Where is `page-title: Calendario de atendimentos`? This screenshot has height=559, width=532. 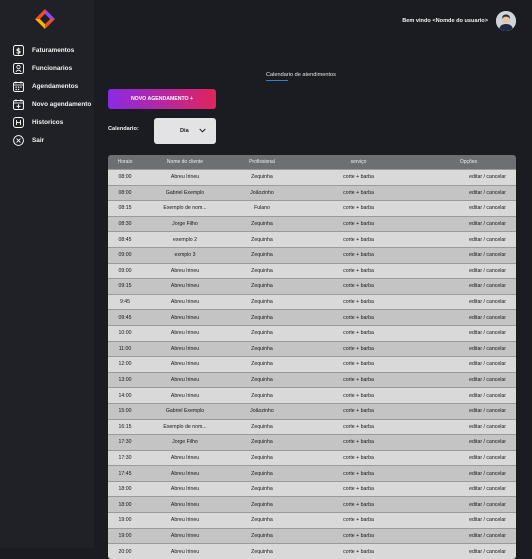
page-title: Calendario de atendimentos is located at coordinates (301, 75).